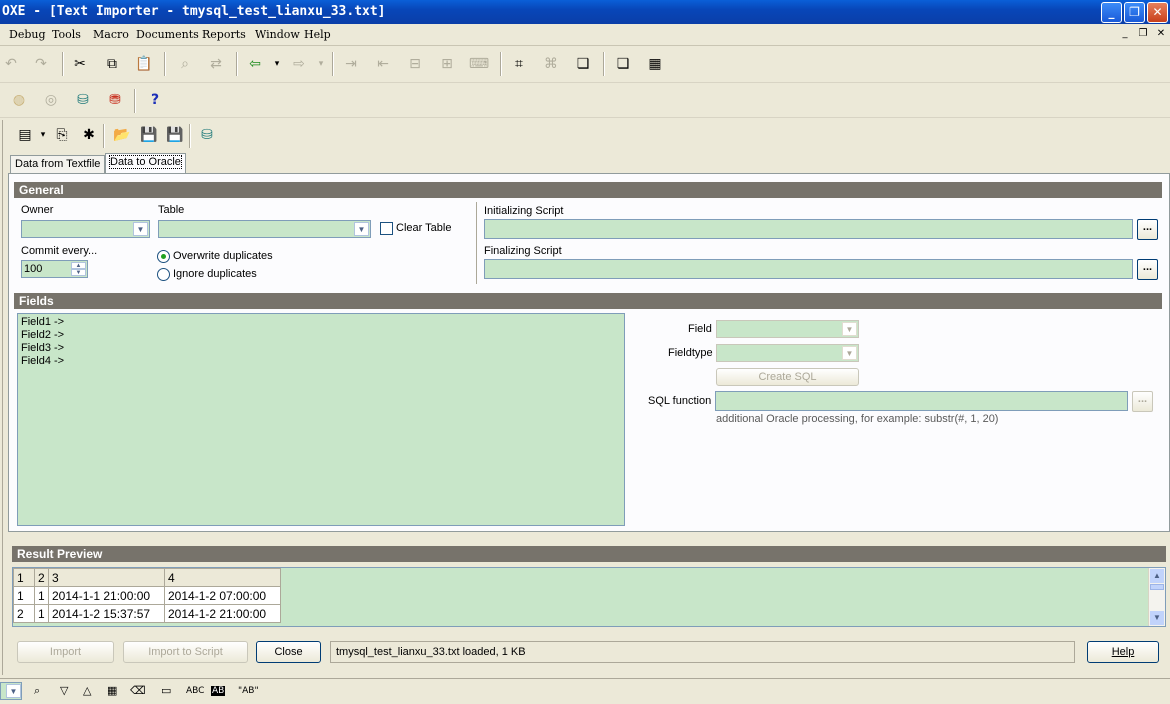 Image resolution: width=1170 pixels, height=704 pixels. What do you see at coordinates (1111, 12) in the screenshot?
I see `minimize-button: _` at bounding box center [1111, 12].